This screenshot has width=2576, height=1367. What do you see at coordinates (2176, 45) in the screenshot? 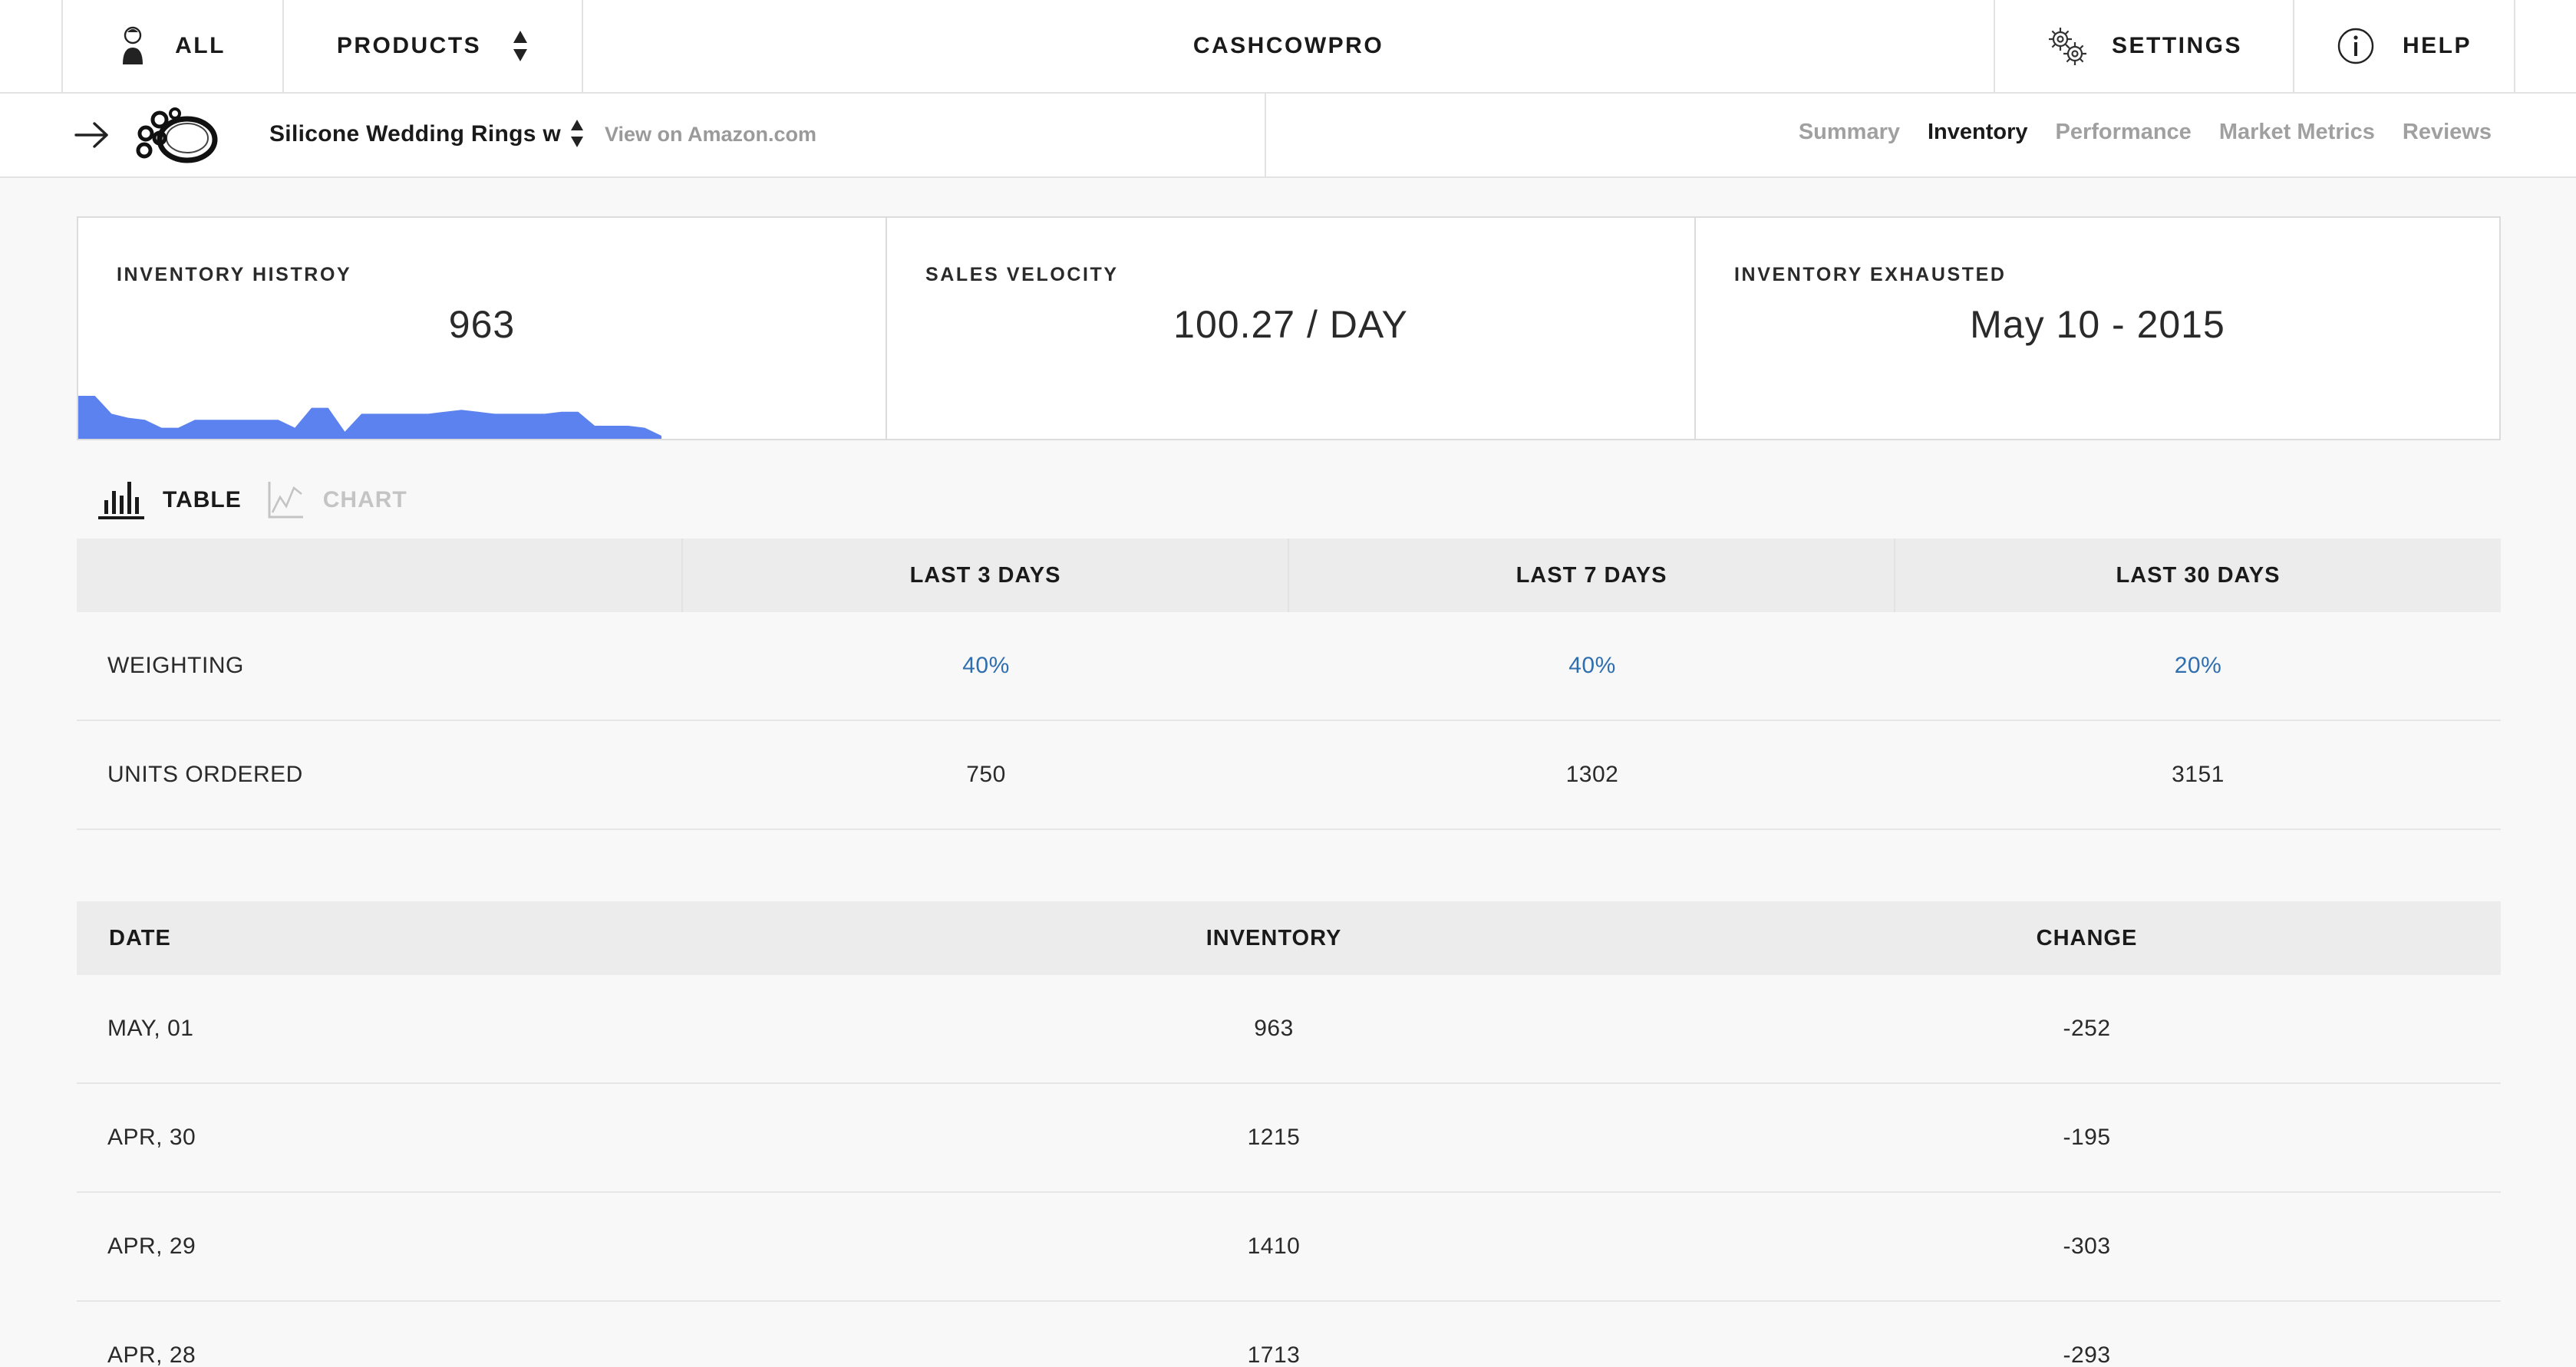
I see `settings-label: SETTINGS` at bounding box center [2176, 45].